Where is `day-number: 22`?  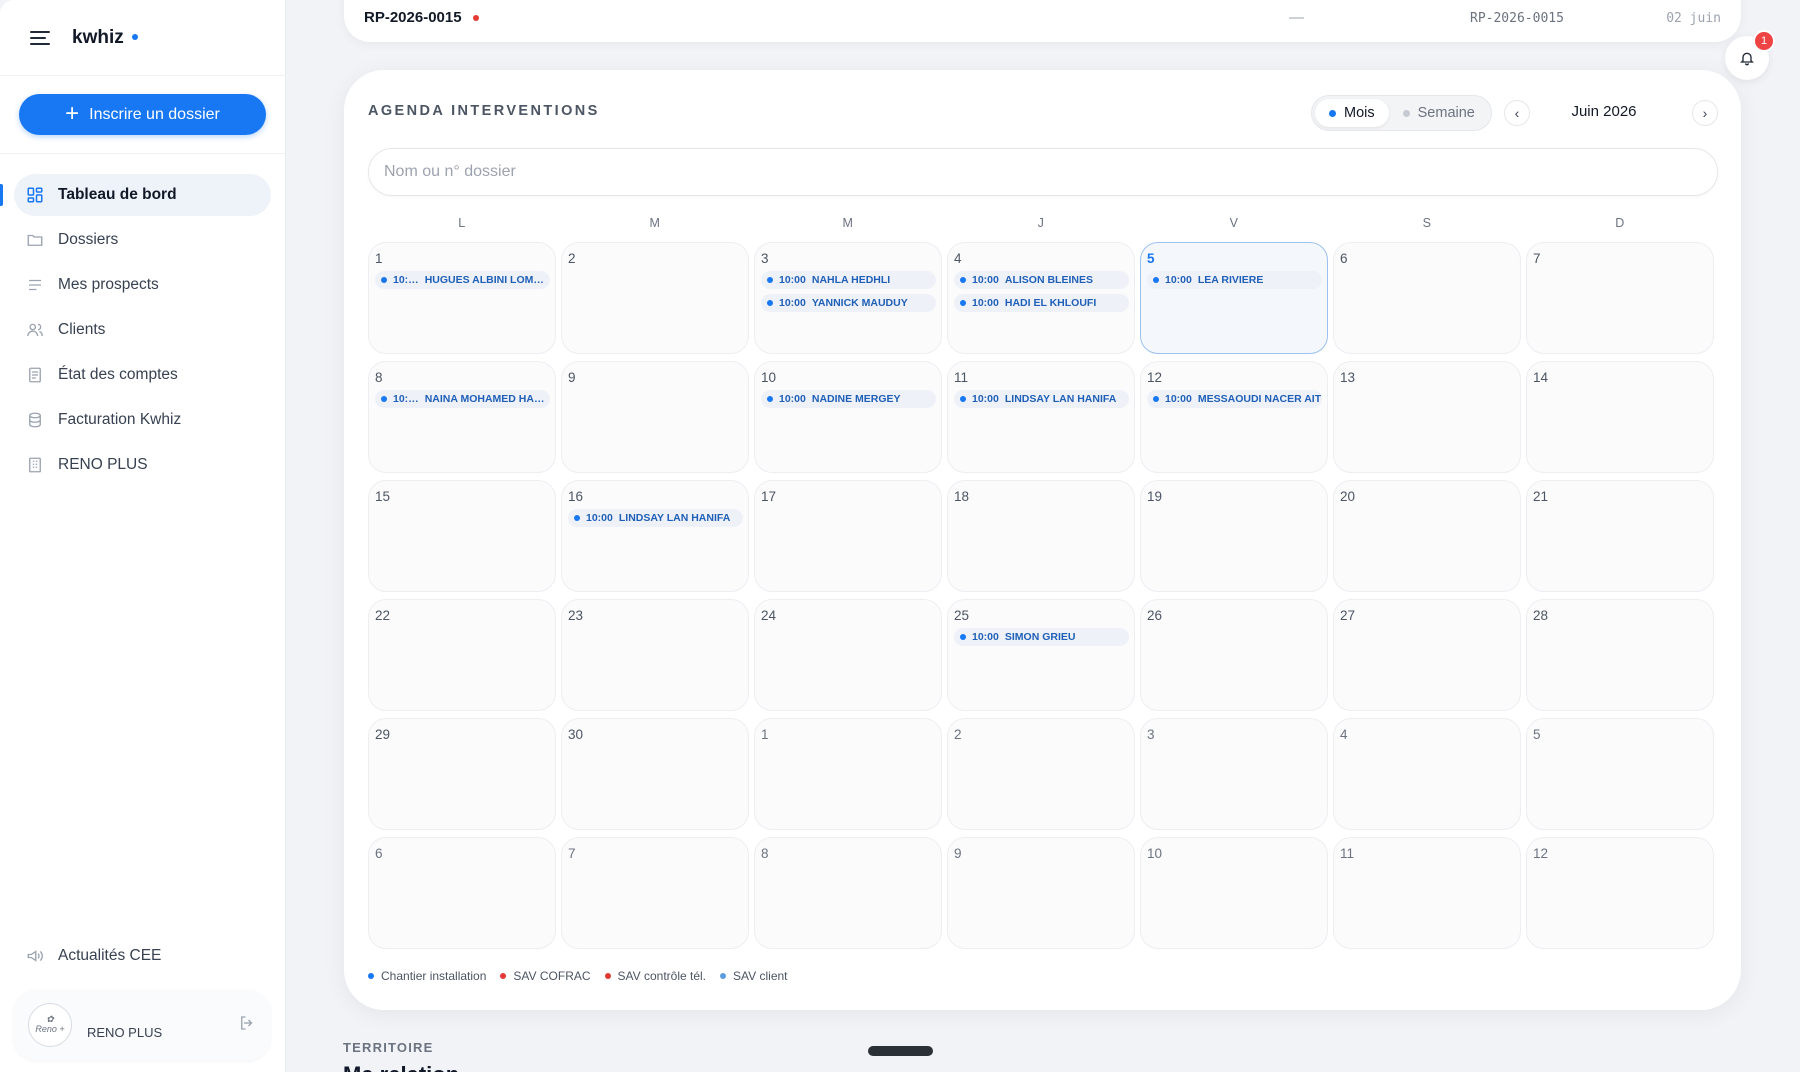
day-number: 22 is located at coordinates (383, 615).